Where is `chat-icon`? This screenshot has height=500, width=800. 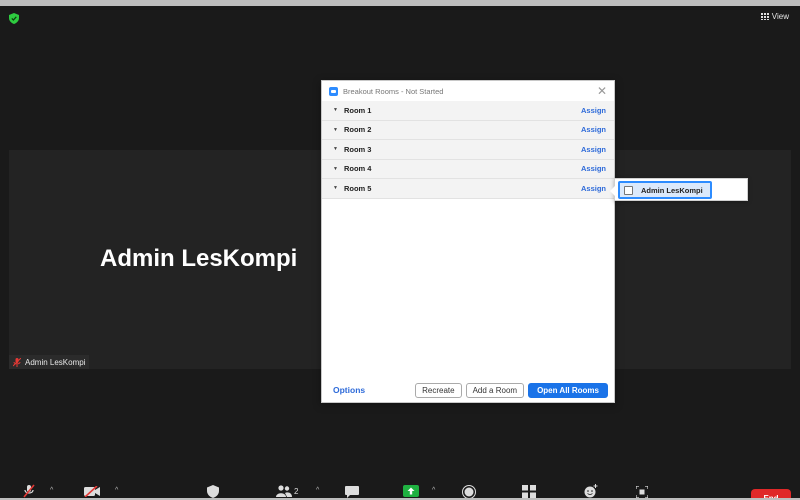
chat-icon is located at coordinates (352, 492).